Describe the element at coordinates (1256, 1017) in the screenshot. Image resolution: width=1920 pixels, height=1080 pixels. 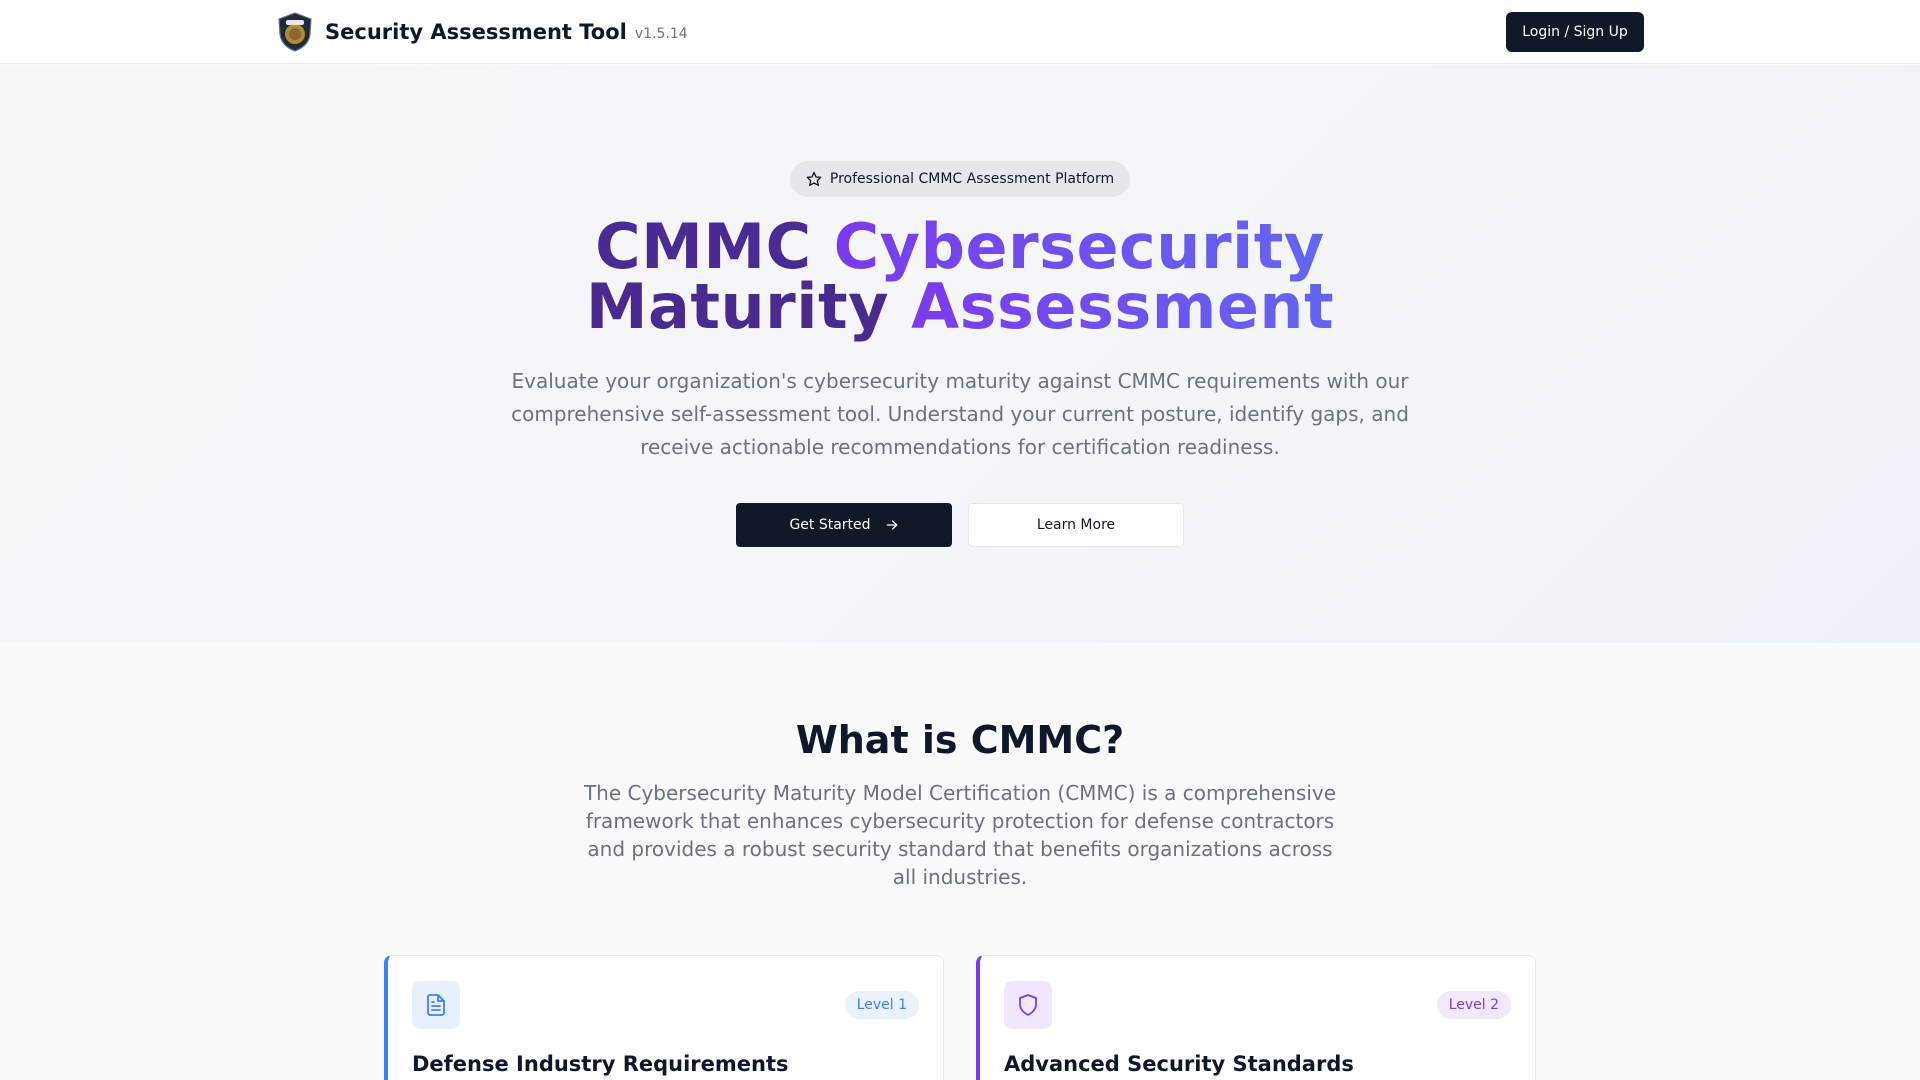
I see `level-card: Level 2 Advanced Security Standards` at that location.